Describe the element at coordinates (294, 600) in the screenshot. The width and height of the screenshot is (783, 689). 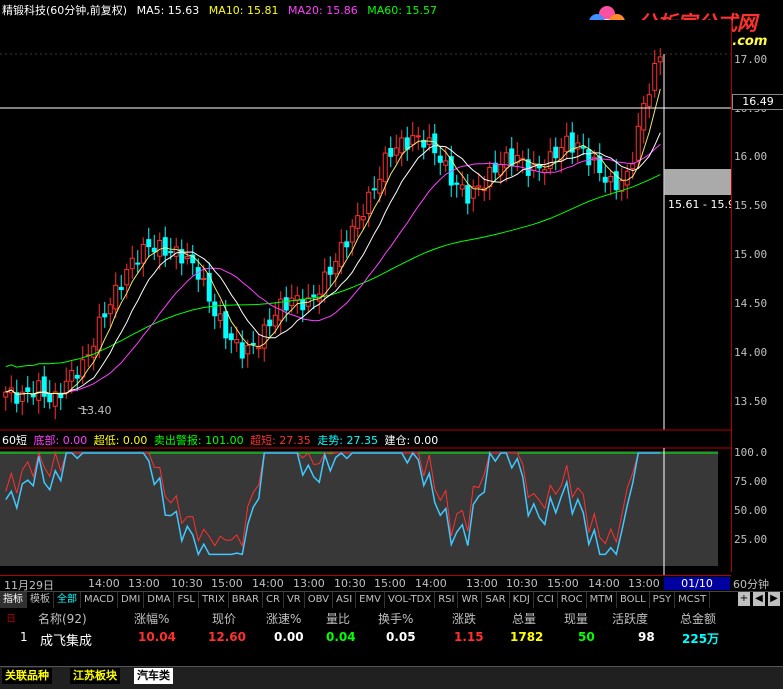
I see `tab-vr: VR` at that location.